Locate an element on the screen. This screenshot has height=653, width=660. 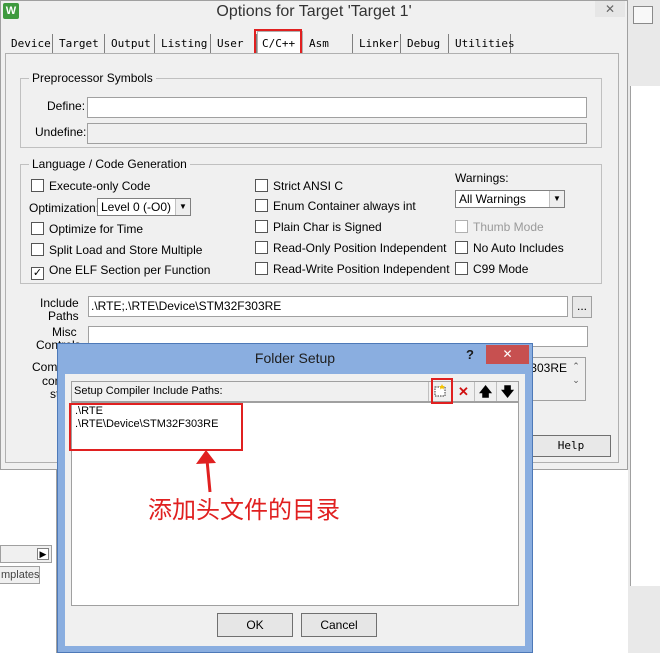
thumb-mode-checkbox: Thumb Mode is located at coordinates (499, 227).